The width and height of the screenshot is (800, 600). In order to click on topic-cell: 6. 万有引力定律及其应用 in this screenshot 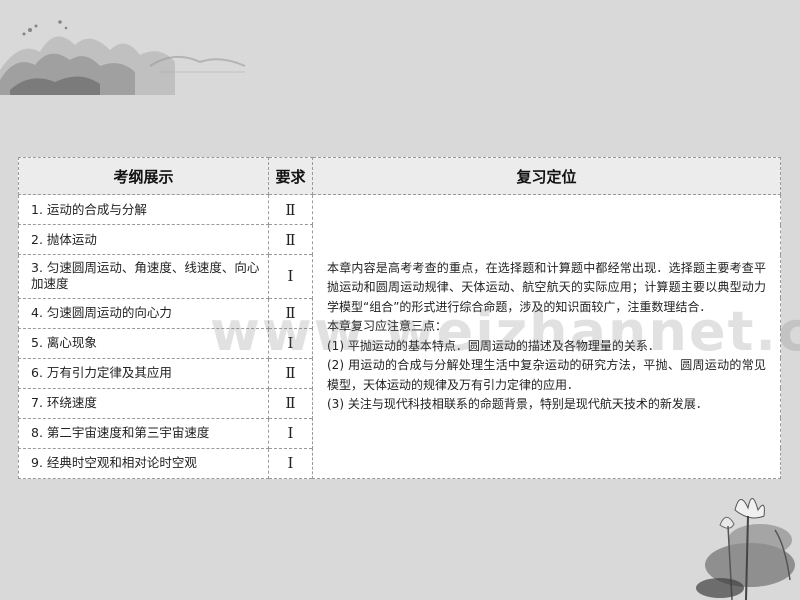, I will do `click(143, 373)`.